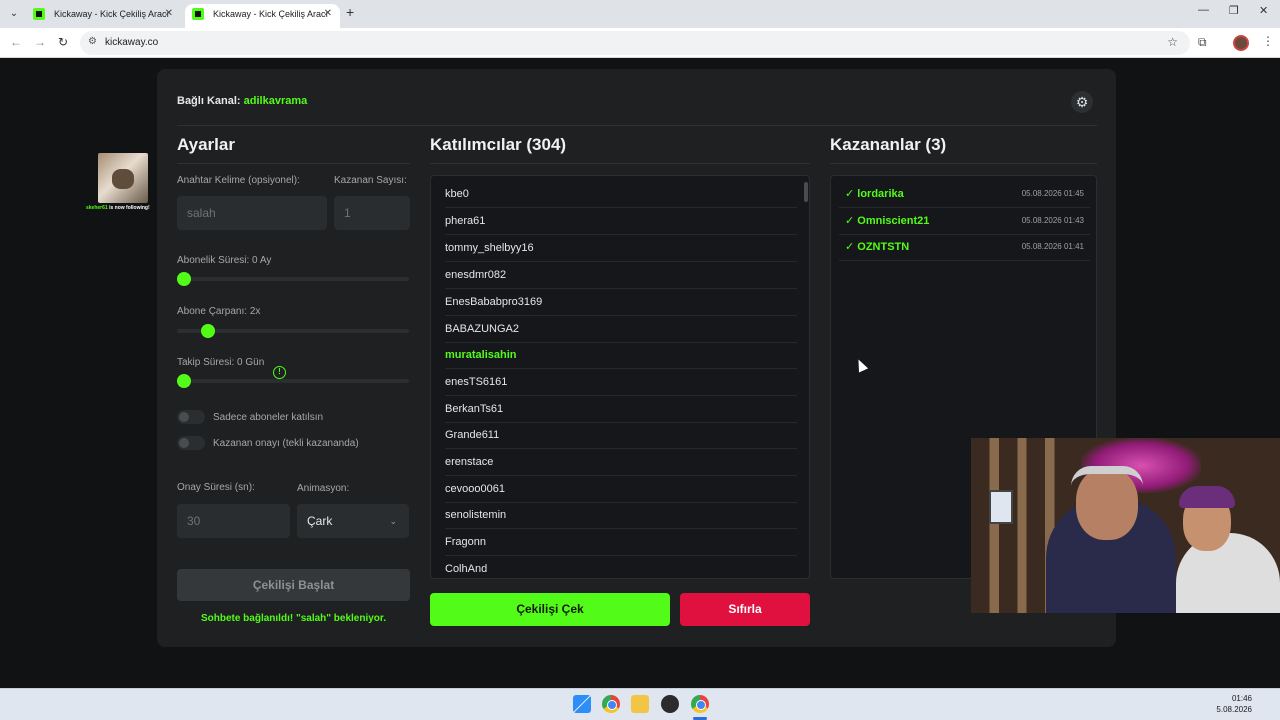 The image size is (1280, 720). I want to click on restore-icon: ❐, so click(1234, 10).